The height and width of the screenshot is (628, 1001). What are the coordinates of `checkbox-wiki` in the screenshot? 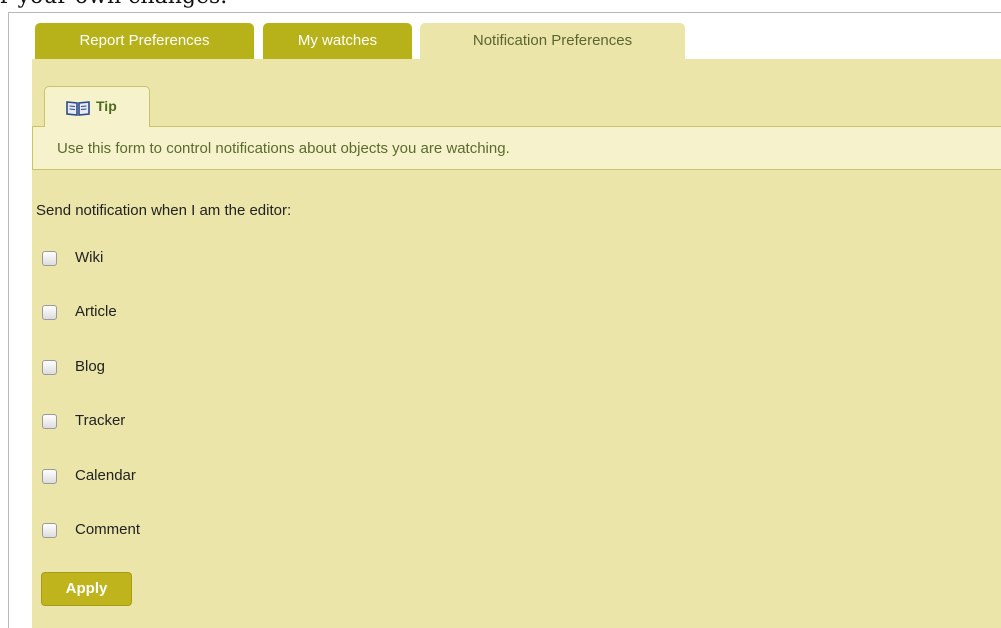 It's located at (49, 258).